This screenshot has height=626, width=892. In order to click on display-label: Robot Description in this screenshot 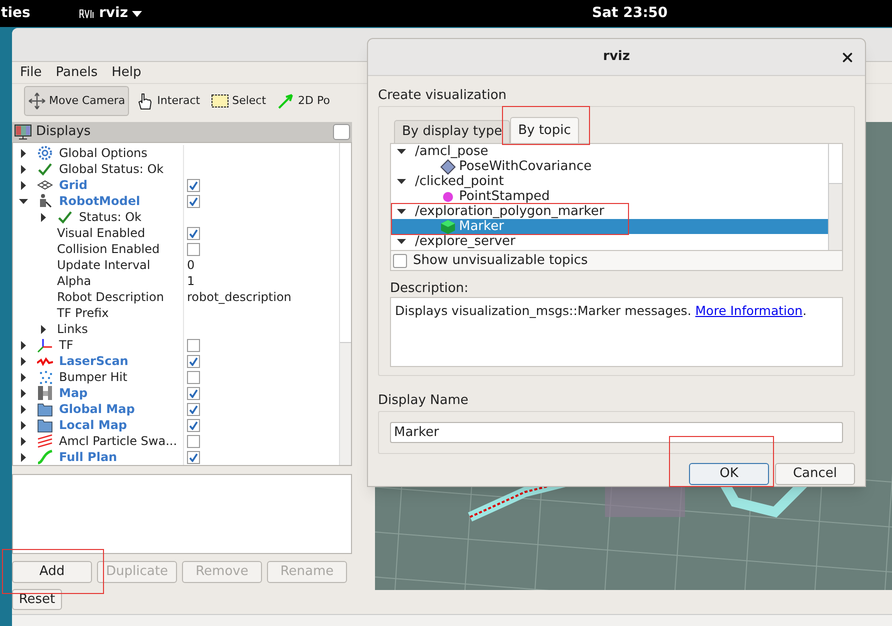, I will do `click(110, 297)`.